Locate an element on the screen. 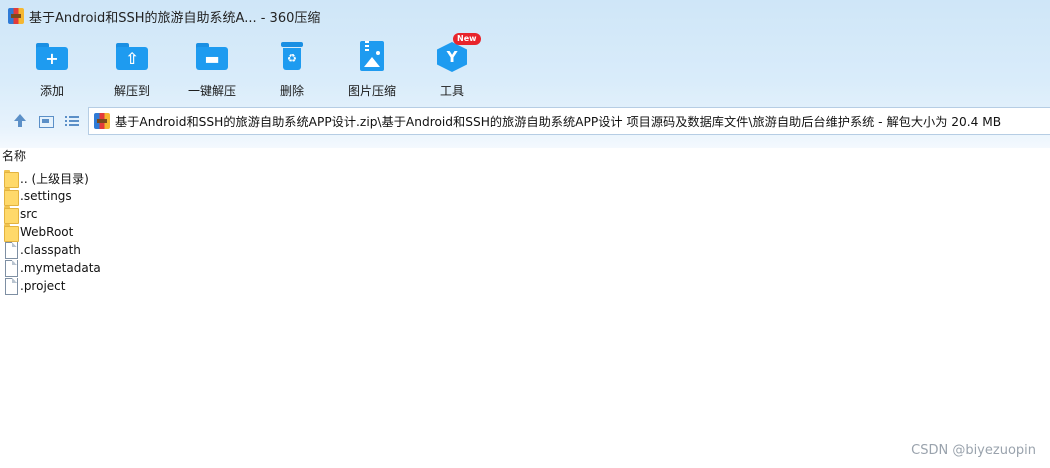 This screenshot has width=1050, height=468. watermark: CSDN @biyezuopin is located at coordinates (973, 450).